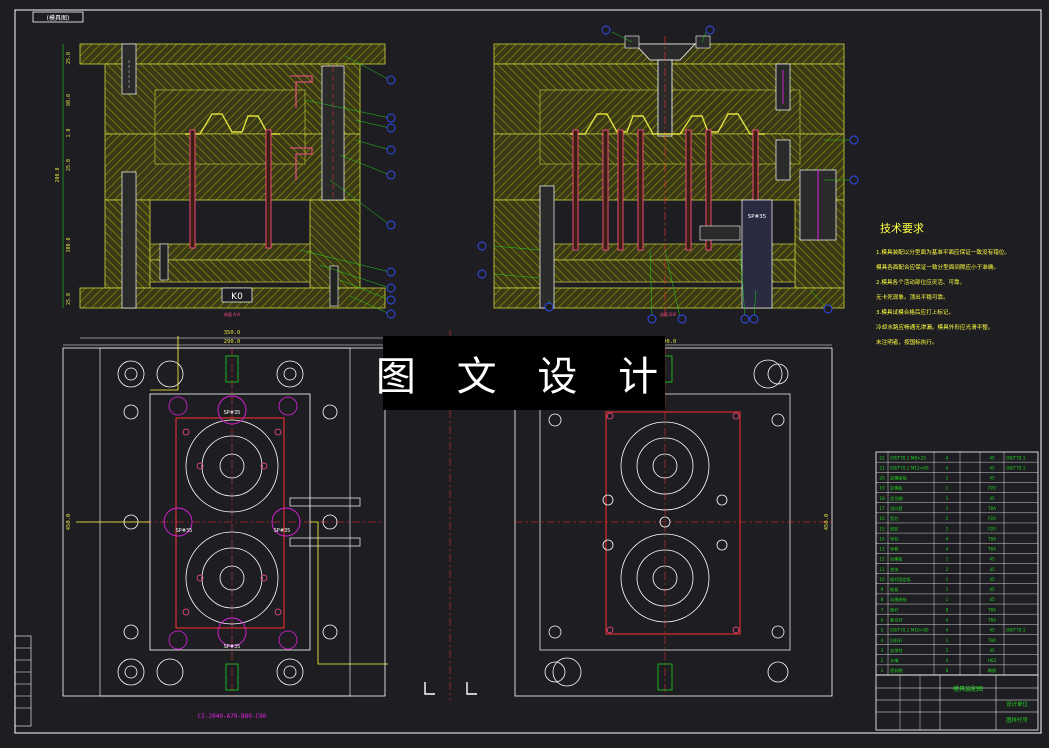 The image size is (1049, 748). Describe the element at coordinates (939, 670) in the screenshot. I see `bom-row: 1 密封圈 8 橡胶` at that location.